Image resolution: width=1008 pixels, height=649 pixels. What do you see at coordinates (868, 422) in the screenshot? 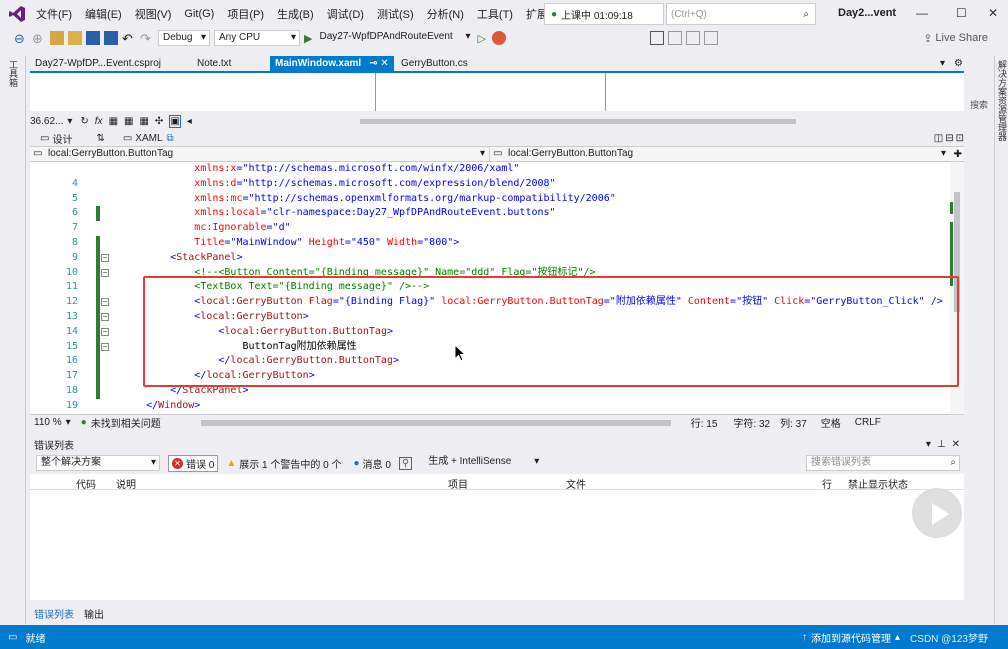
I see `eol-indicator: CRLF` at bounding box center [868, 422].